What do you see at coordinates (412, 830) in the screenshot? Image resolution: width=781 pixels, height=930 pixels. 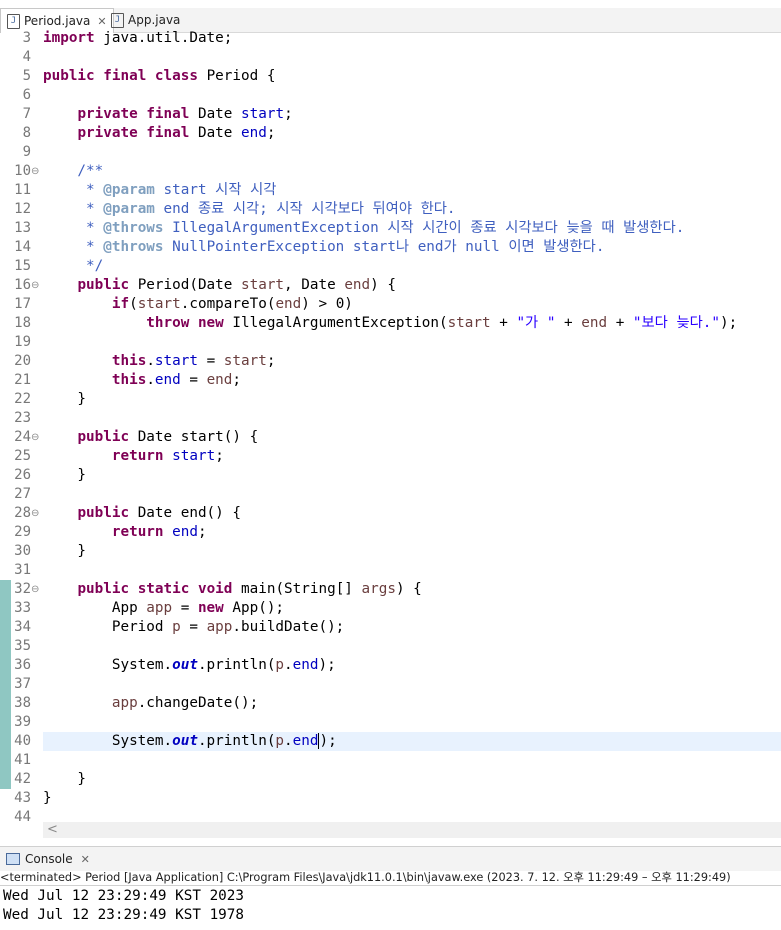 I see `horizontal-scrollbar: <` at bounding box center [412, 830].